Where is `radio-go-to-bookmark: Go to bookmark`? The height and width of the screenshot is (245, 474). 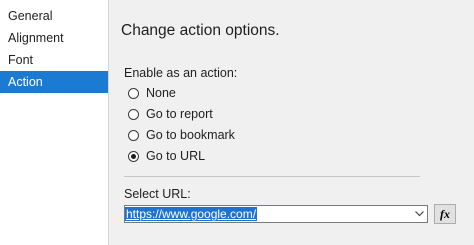 radio-go-to-bookmark: Go to bookmark is located at coordinates (181, 135).